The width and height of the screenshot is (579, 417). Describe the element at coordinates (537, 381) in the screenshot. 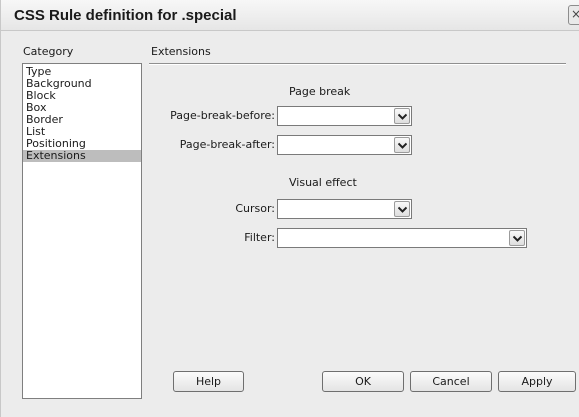

I see `apply-button: Apply` at that location.